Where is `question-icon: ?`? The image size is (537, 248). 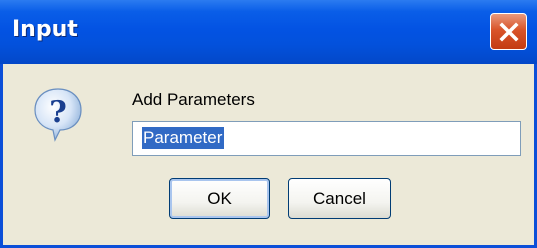
question-icon: ? is located at coordinates (58, 115).